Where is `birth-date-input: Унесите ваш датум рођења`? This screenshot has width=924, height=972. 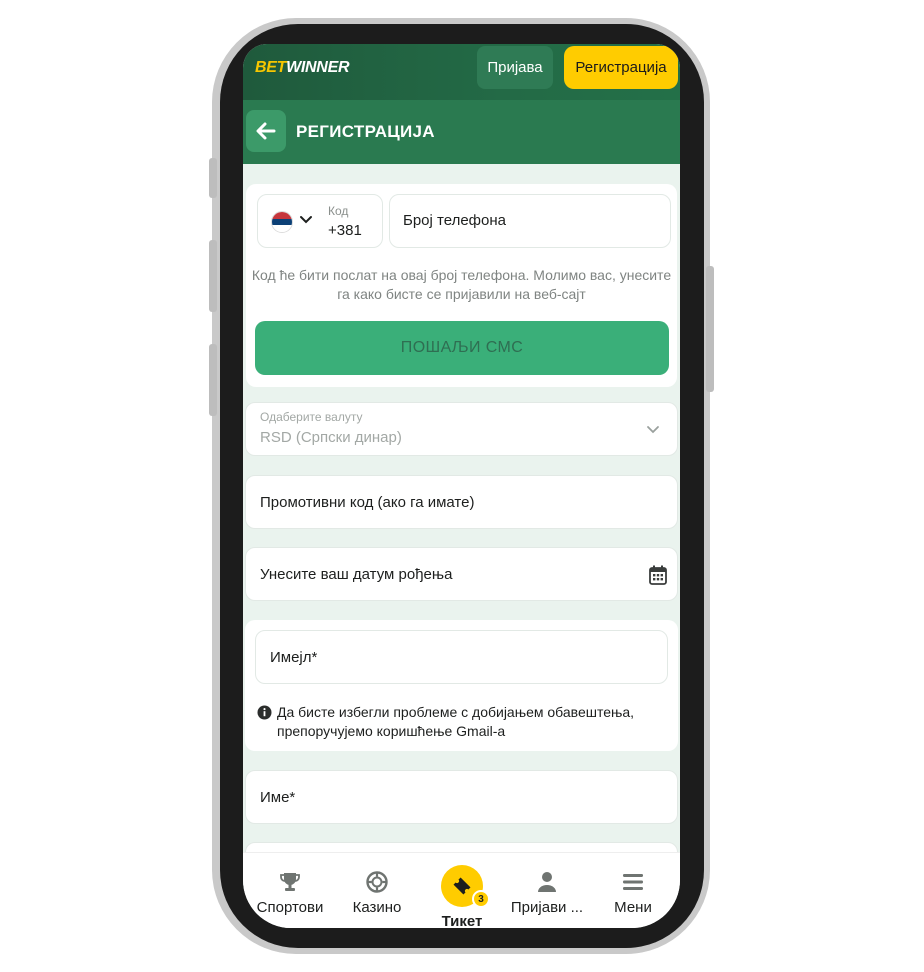
birth-date-input: Унесите ваш датум рођења is located at coordinates (461, 574).